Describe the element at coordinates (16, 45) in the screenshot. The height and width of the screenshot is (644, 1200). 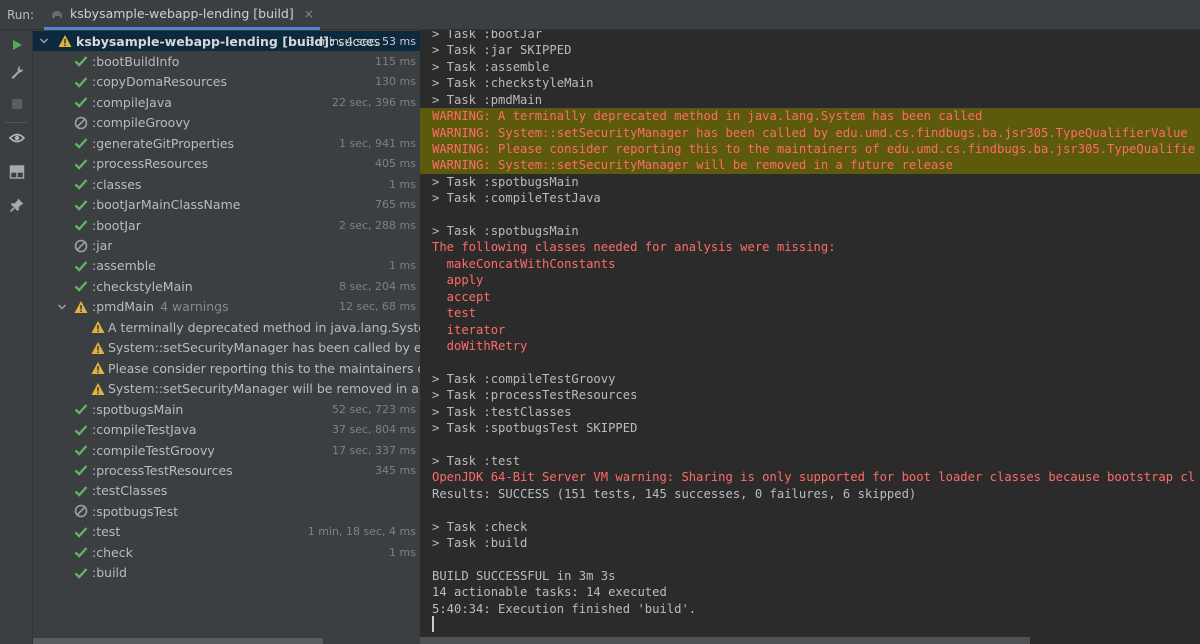
I see `rerun-icon` at that location.